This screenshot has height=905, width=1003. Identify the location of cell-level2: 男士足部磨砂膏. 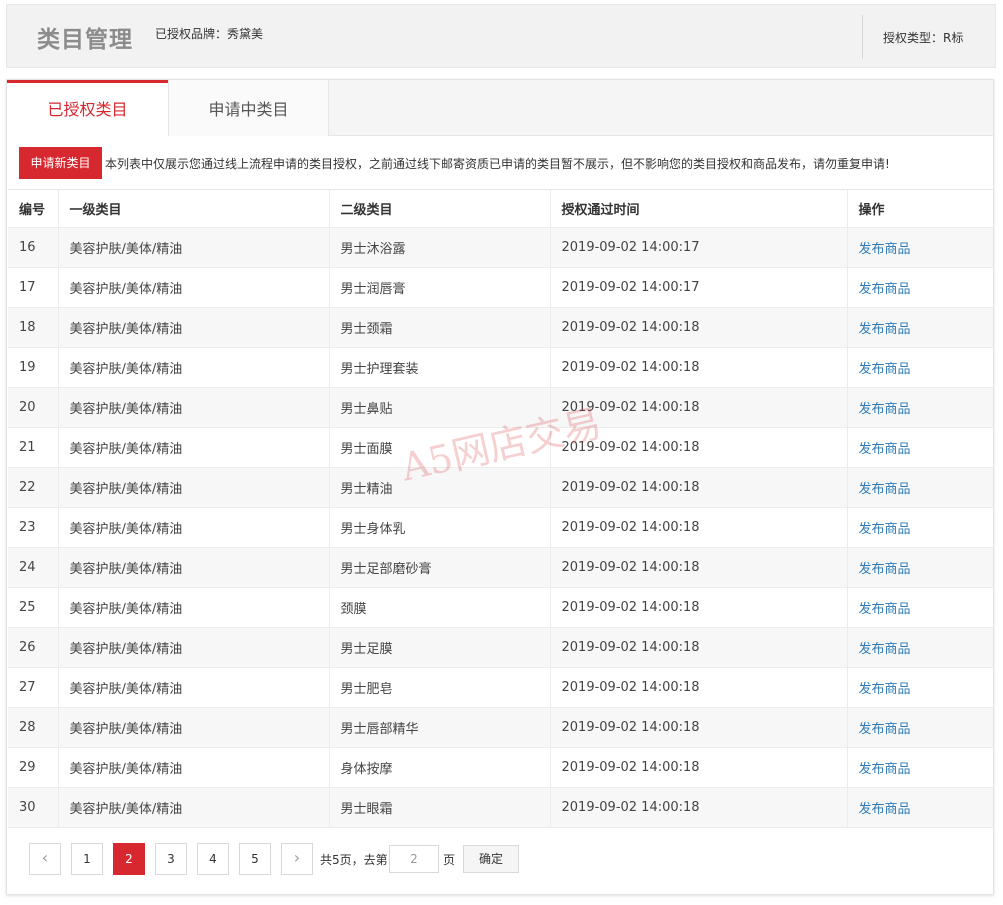
(439, 567).